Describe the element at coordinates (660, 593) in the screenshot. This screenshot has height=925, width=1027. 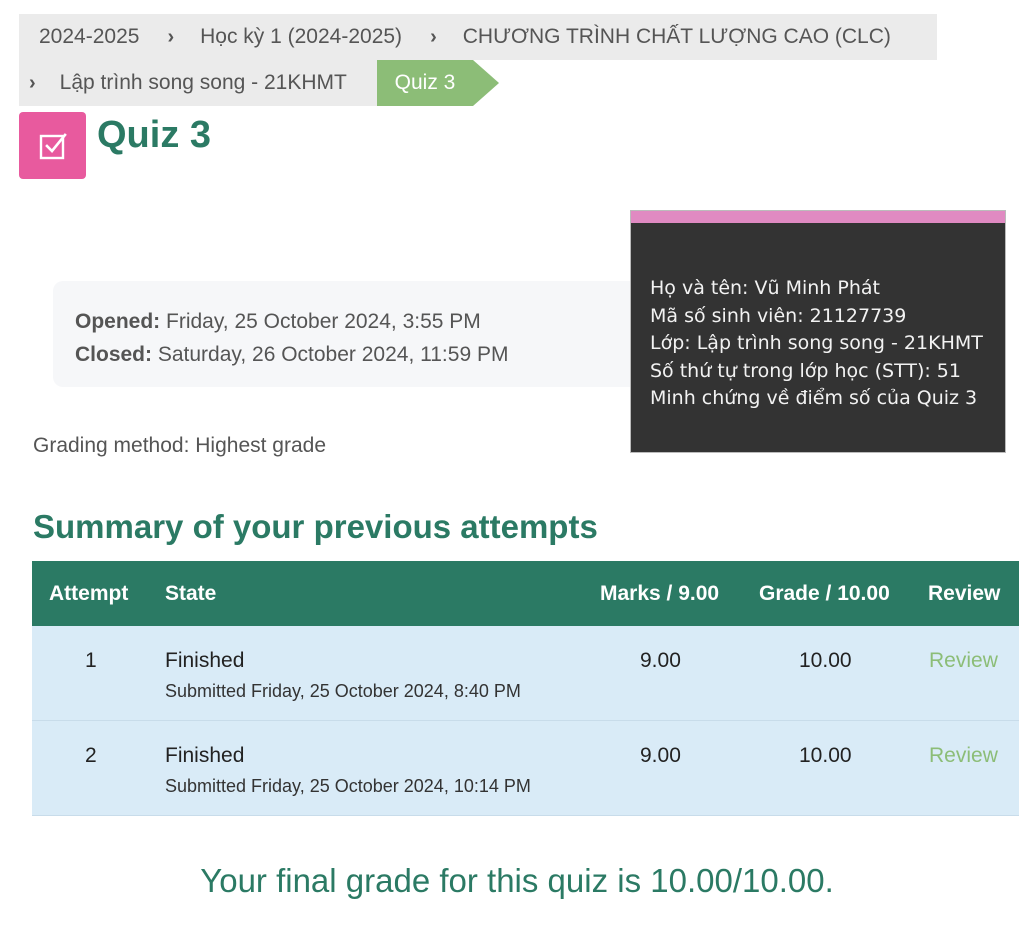
I see `header-marks: Marks / 9.00` at that location.